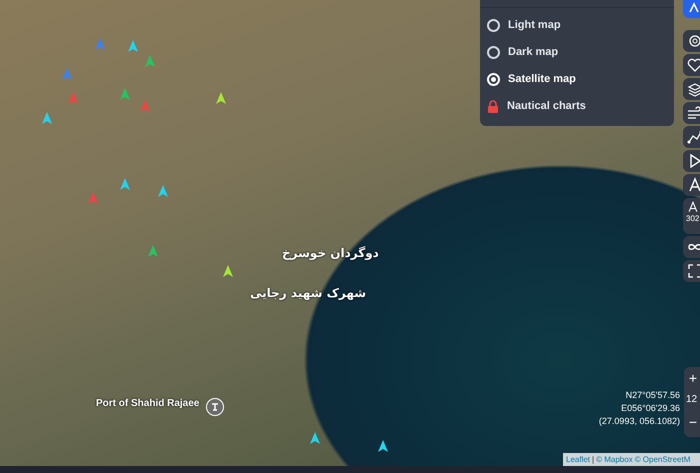 Image resolution: width=700 pixels, height=473 pixels. What do you see at coordinates (614, 460) in the screenshot?
I see `mapbox-link: © Mapbox` at bounding box center [614, 460].